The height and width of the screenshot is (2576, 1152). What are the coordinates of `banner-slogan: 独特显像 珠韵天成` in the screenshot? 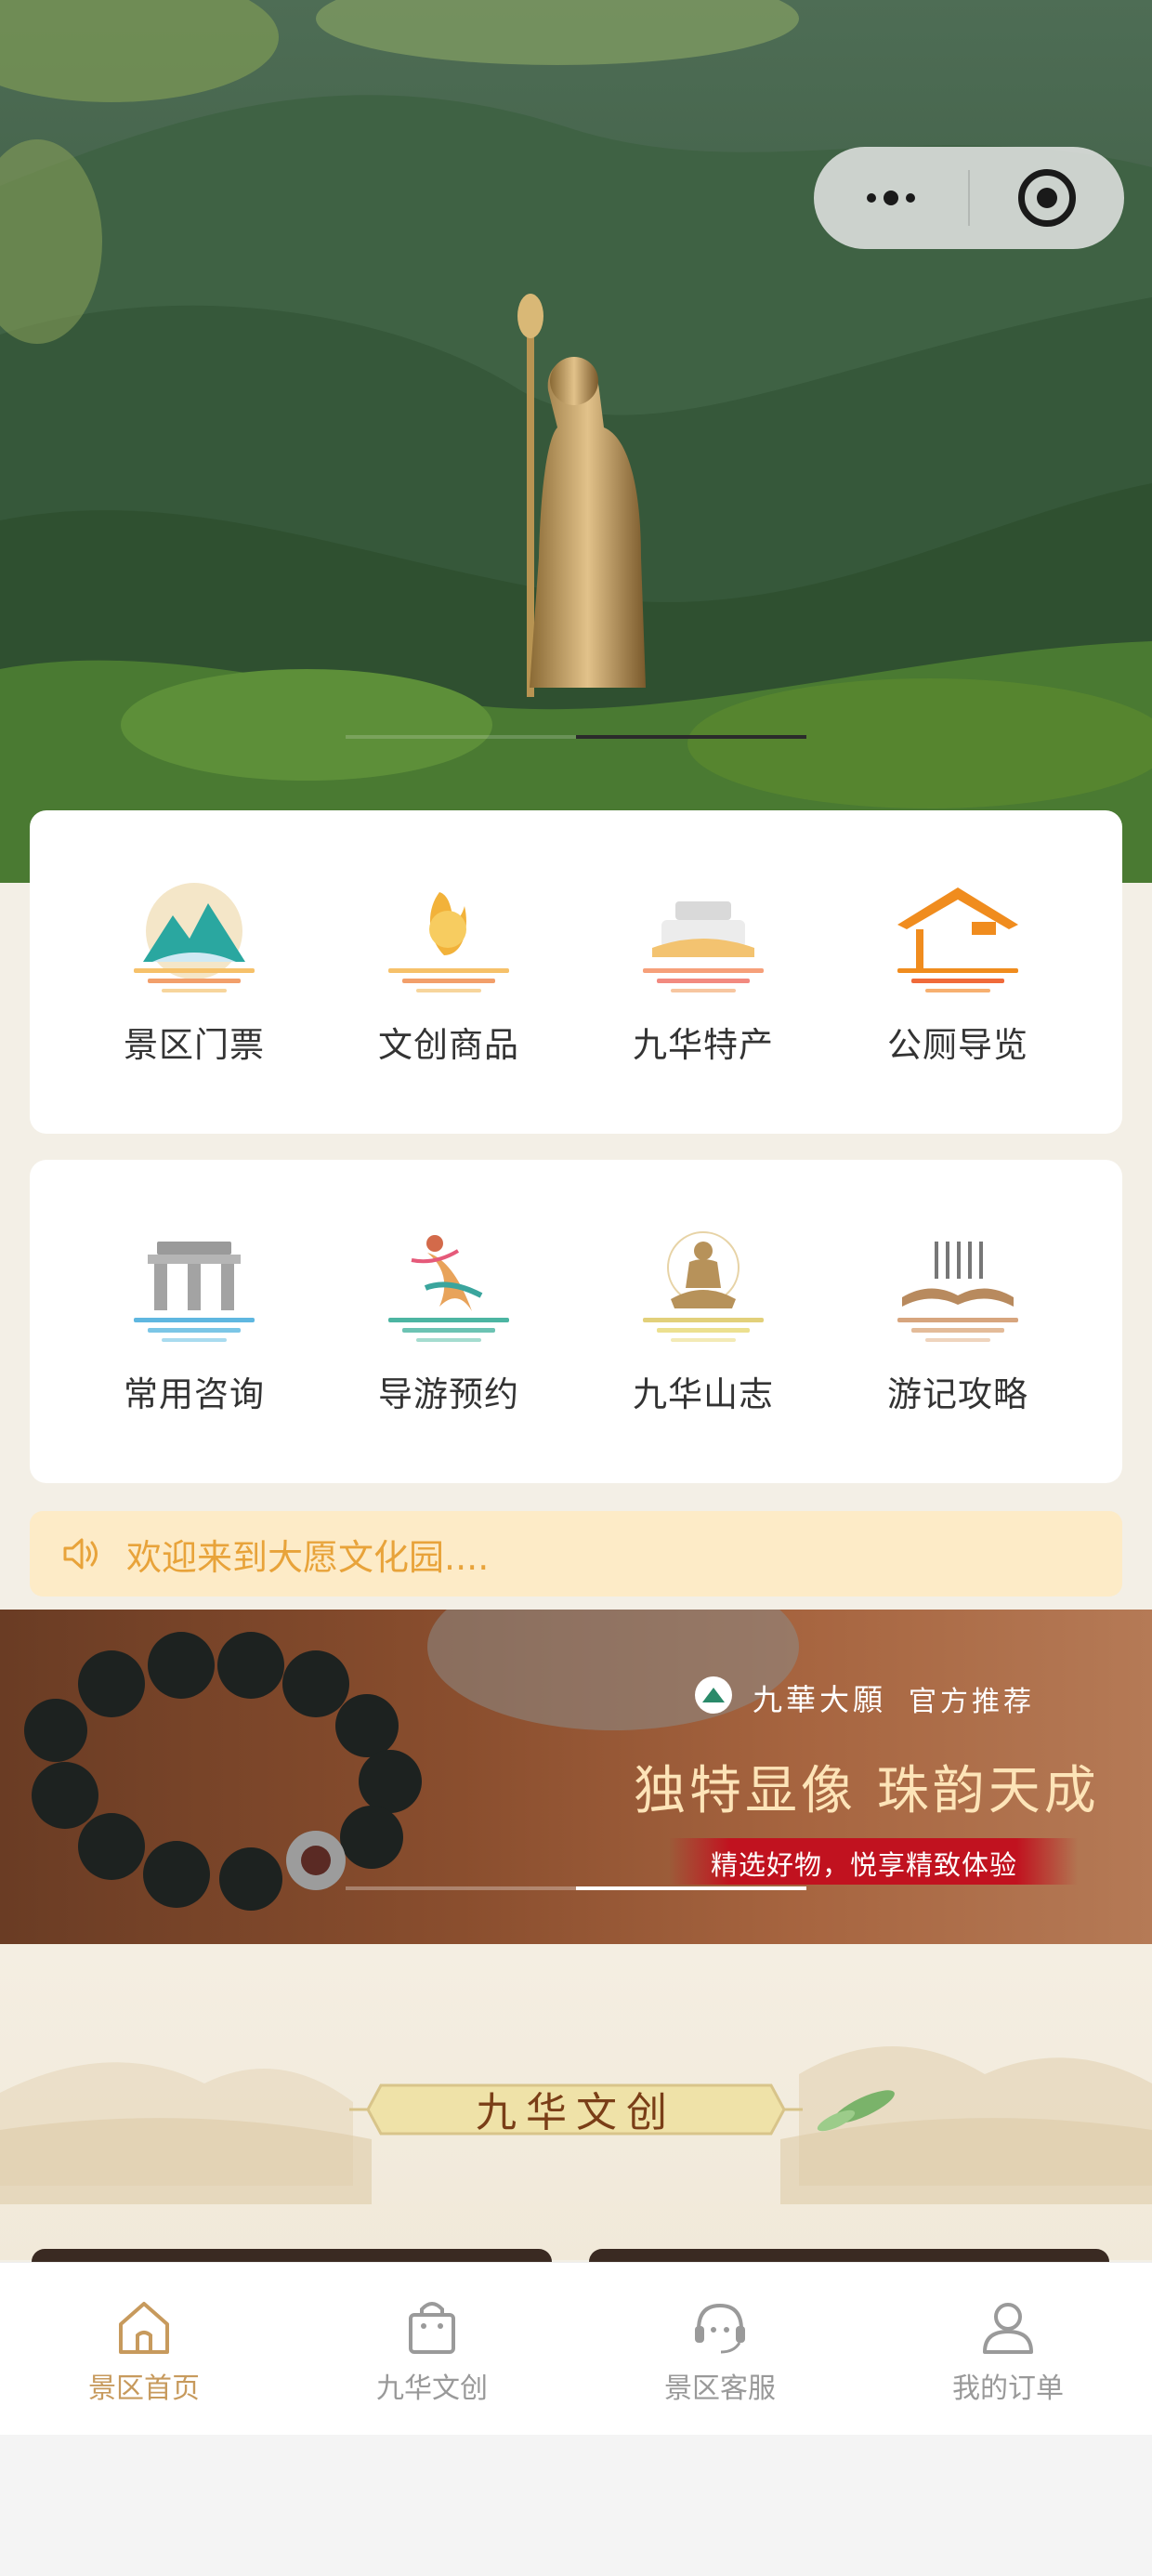 It's located at (867, 1791).